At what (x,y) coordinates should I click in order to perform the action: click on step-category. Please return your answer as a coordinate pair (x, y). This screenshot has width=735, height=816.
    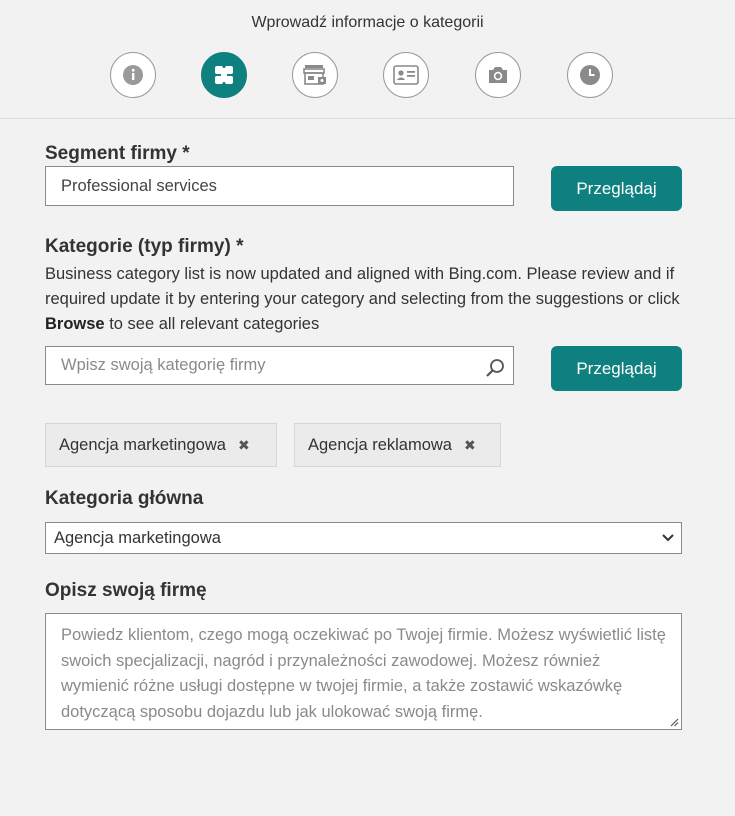
    Looking at the image, I should click on (224, 75).